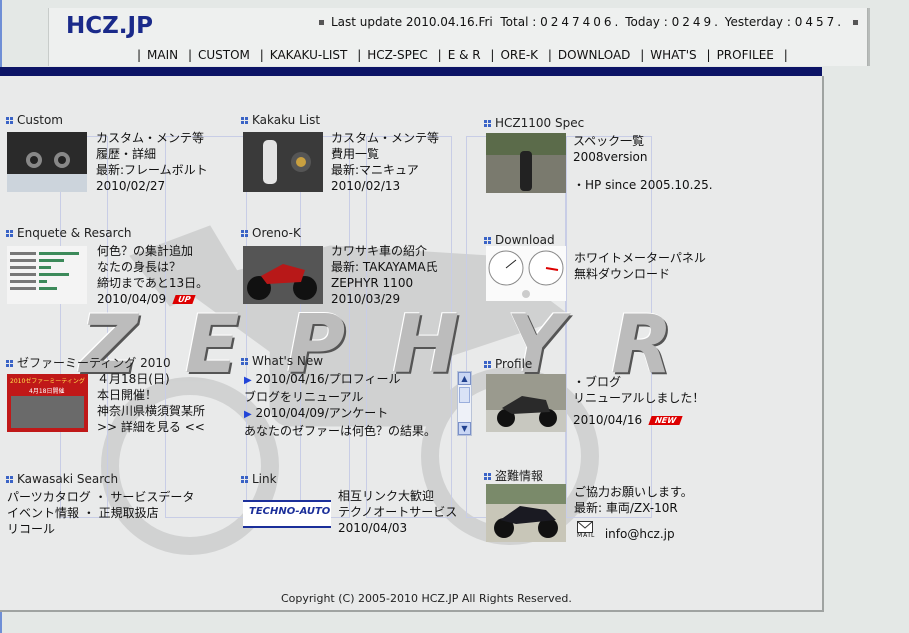 The width and height of the screenshot is (909, 633). I want to click on news-item: あなたのゼファーは何色？の結果。, so click(340, 430).